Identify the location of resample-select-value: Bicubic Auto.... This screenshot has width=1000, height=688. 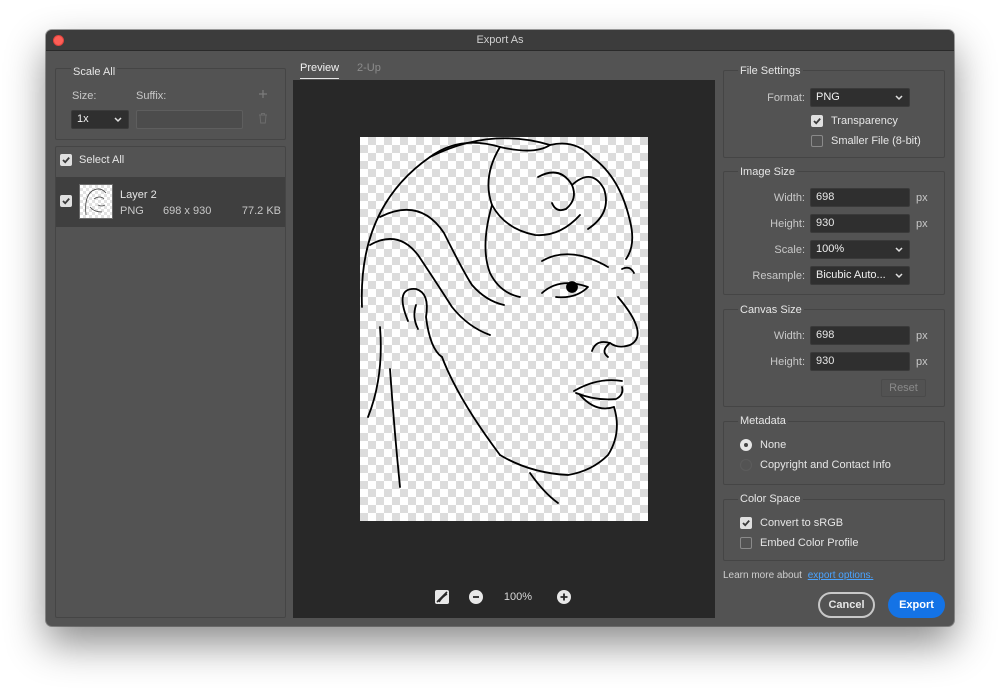
(851, 275).